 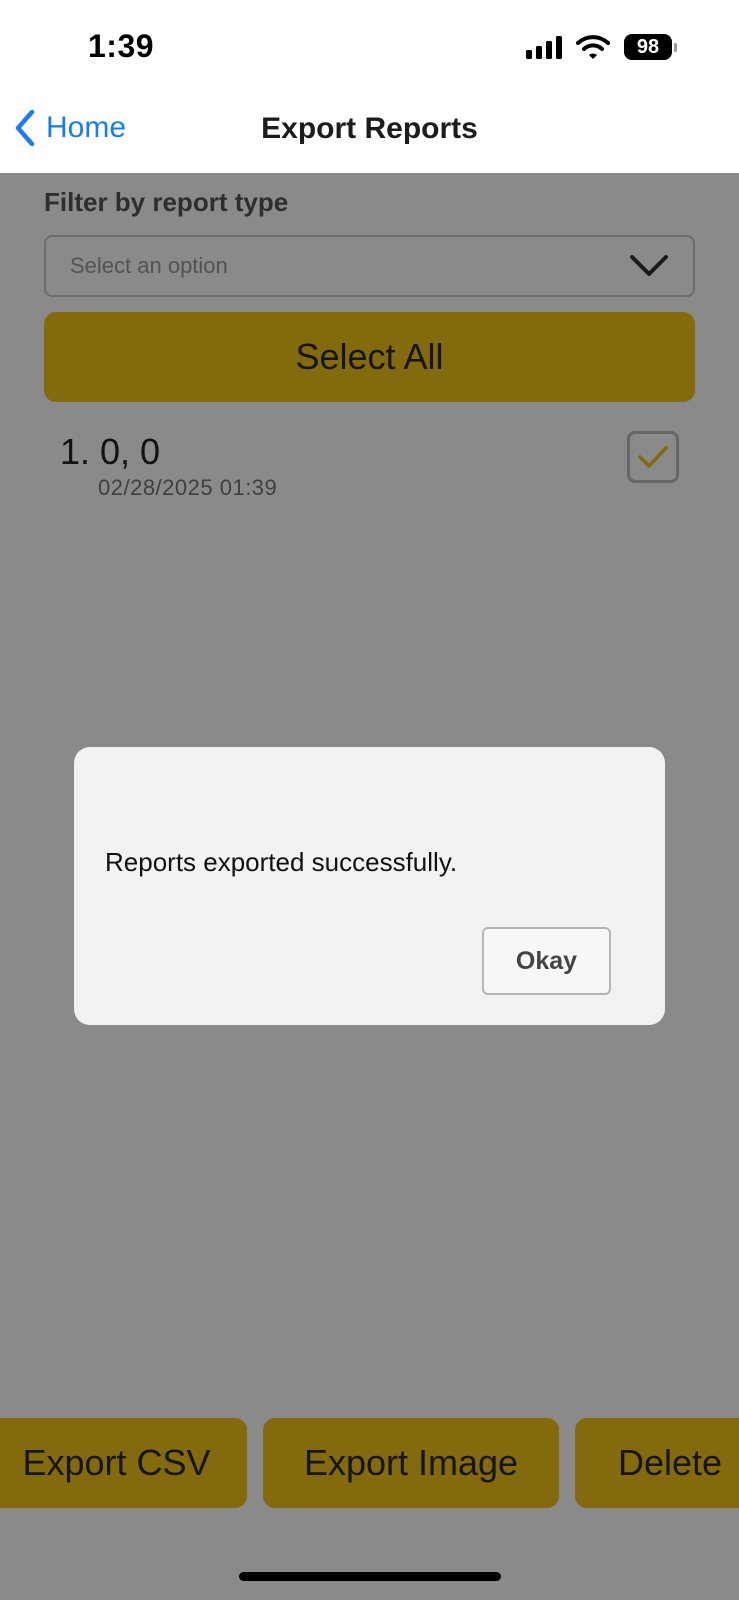 What do you see at coordinates (121, 46) in the screenshot?
I see `status-time: 1:39` at bounding box center [121, 46].